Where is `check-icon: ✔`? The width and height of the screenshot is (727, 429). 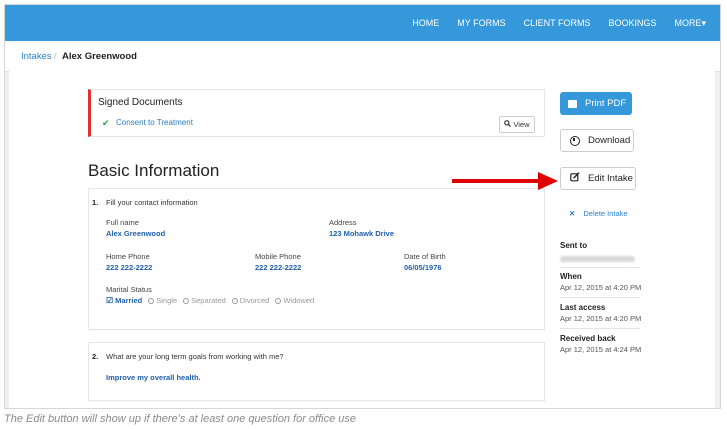
check-icon: ✔ is located at coordinates (106, 123).